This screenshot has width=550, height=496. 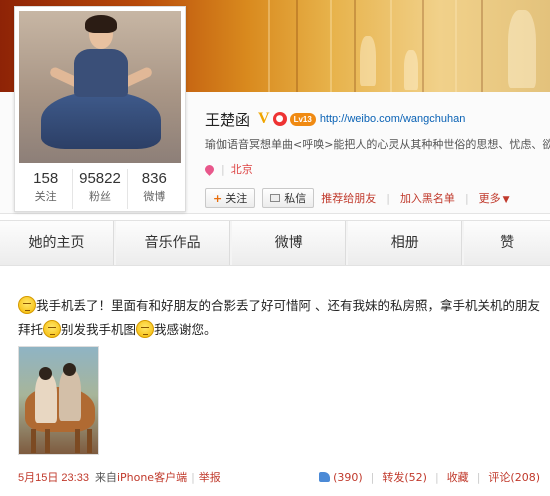 What do you see at coordinates (228, 119) in the screenshot?
I see `profile-name: 王楚函` at bounding box center [228, 119].